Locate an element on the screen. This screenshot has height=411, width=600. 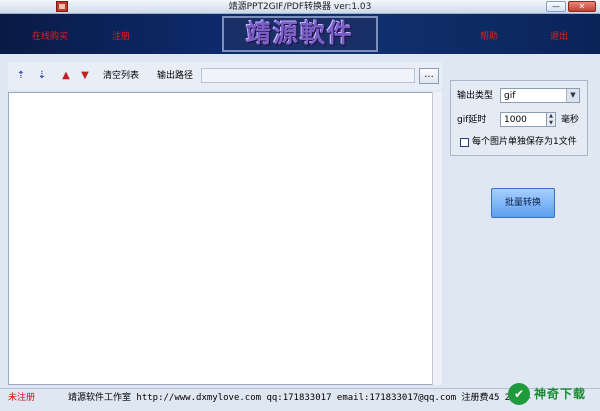
batch-convert-button: 批量转换 is located at coordinates (523, 203).